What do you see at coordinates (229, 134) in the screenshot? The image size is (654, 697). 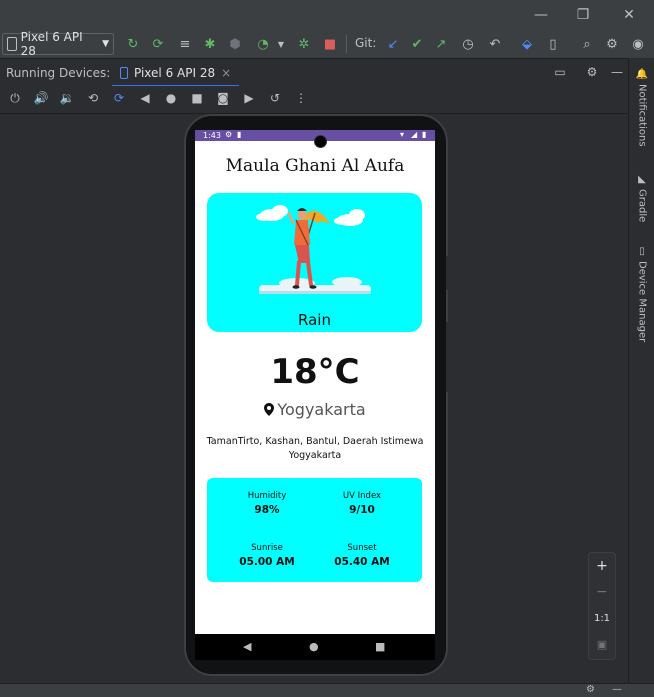 I see `status-settings-icon: ⚙` at bounding box center [229, 134].